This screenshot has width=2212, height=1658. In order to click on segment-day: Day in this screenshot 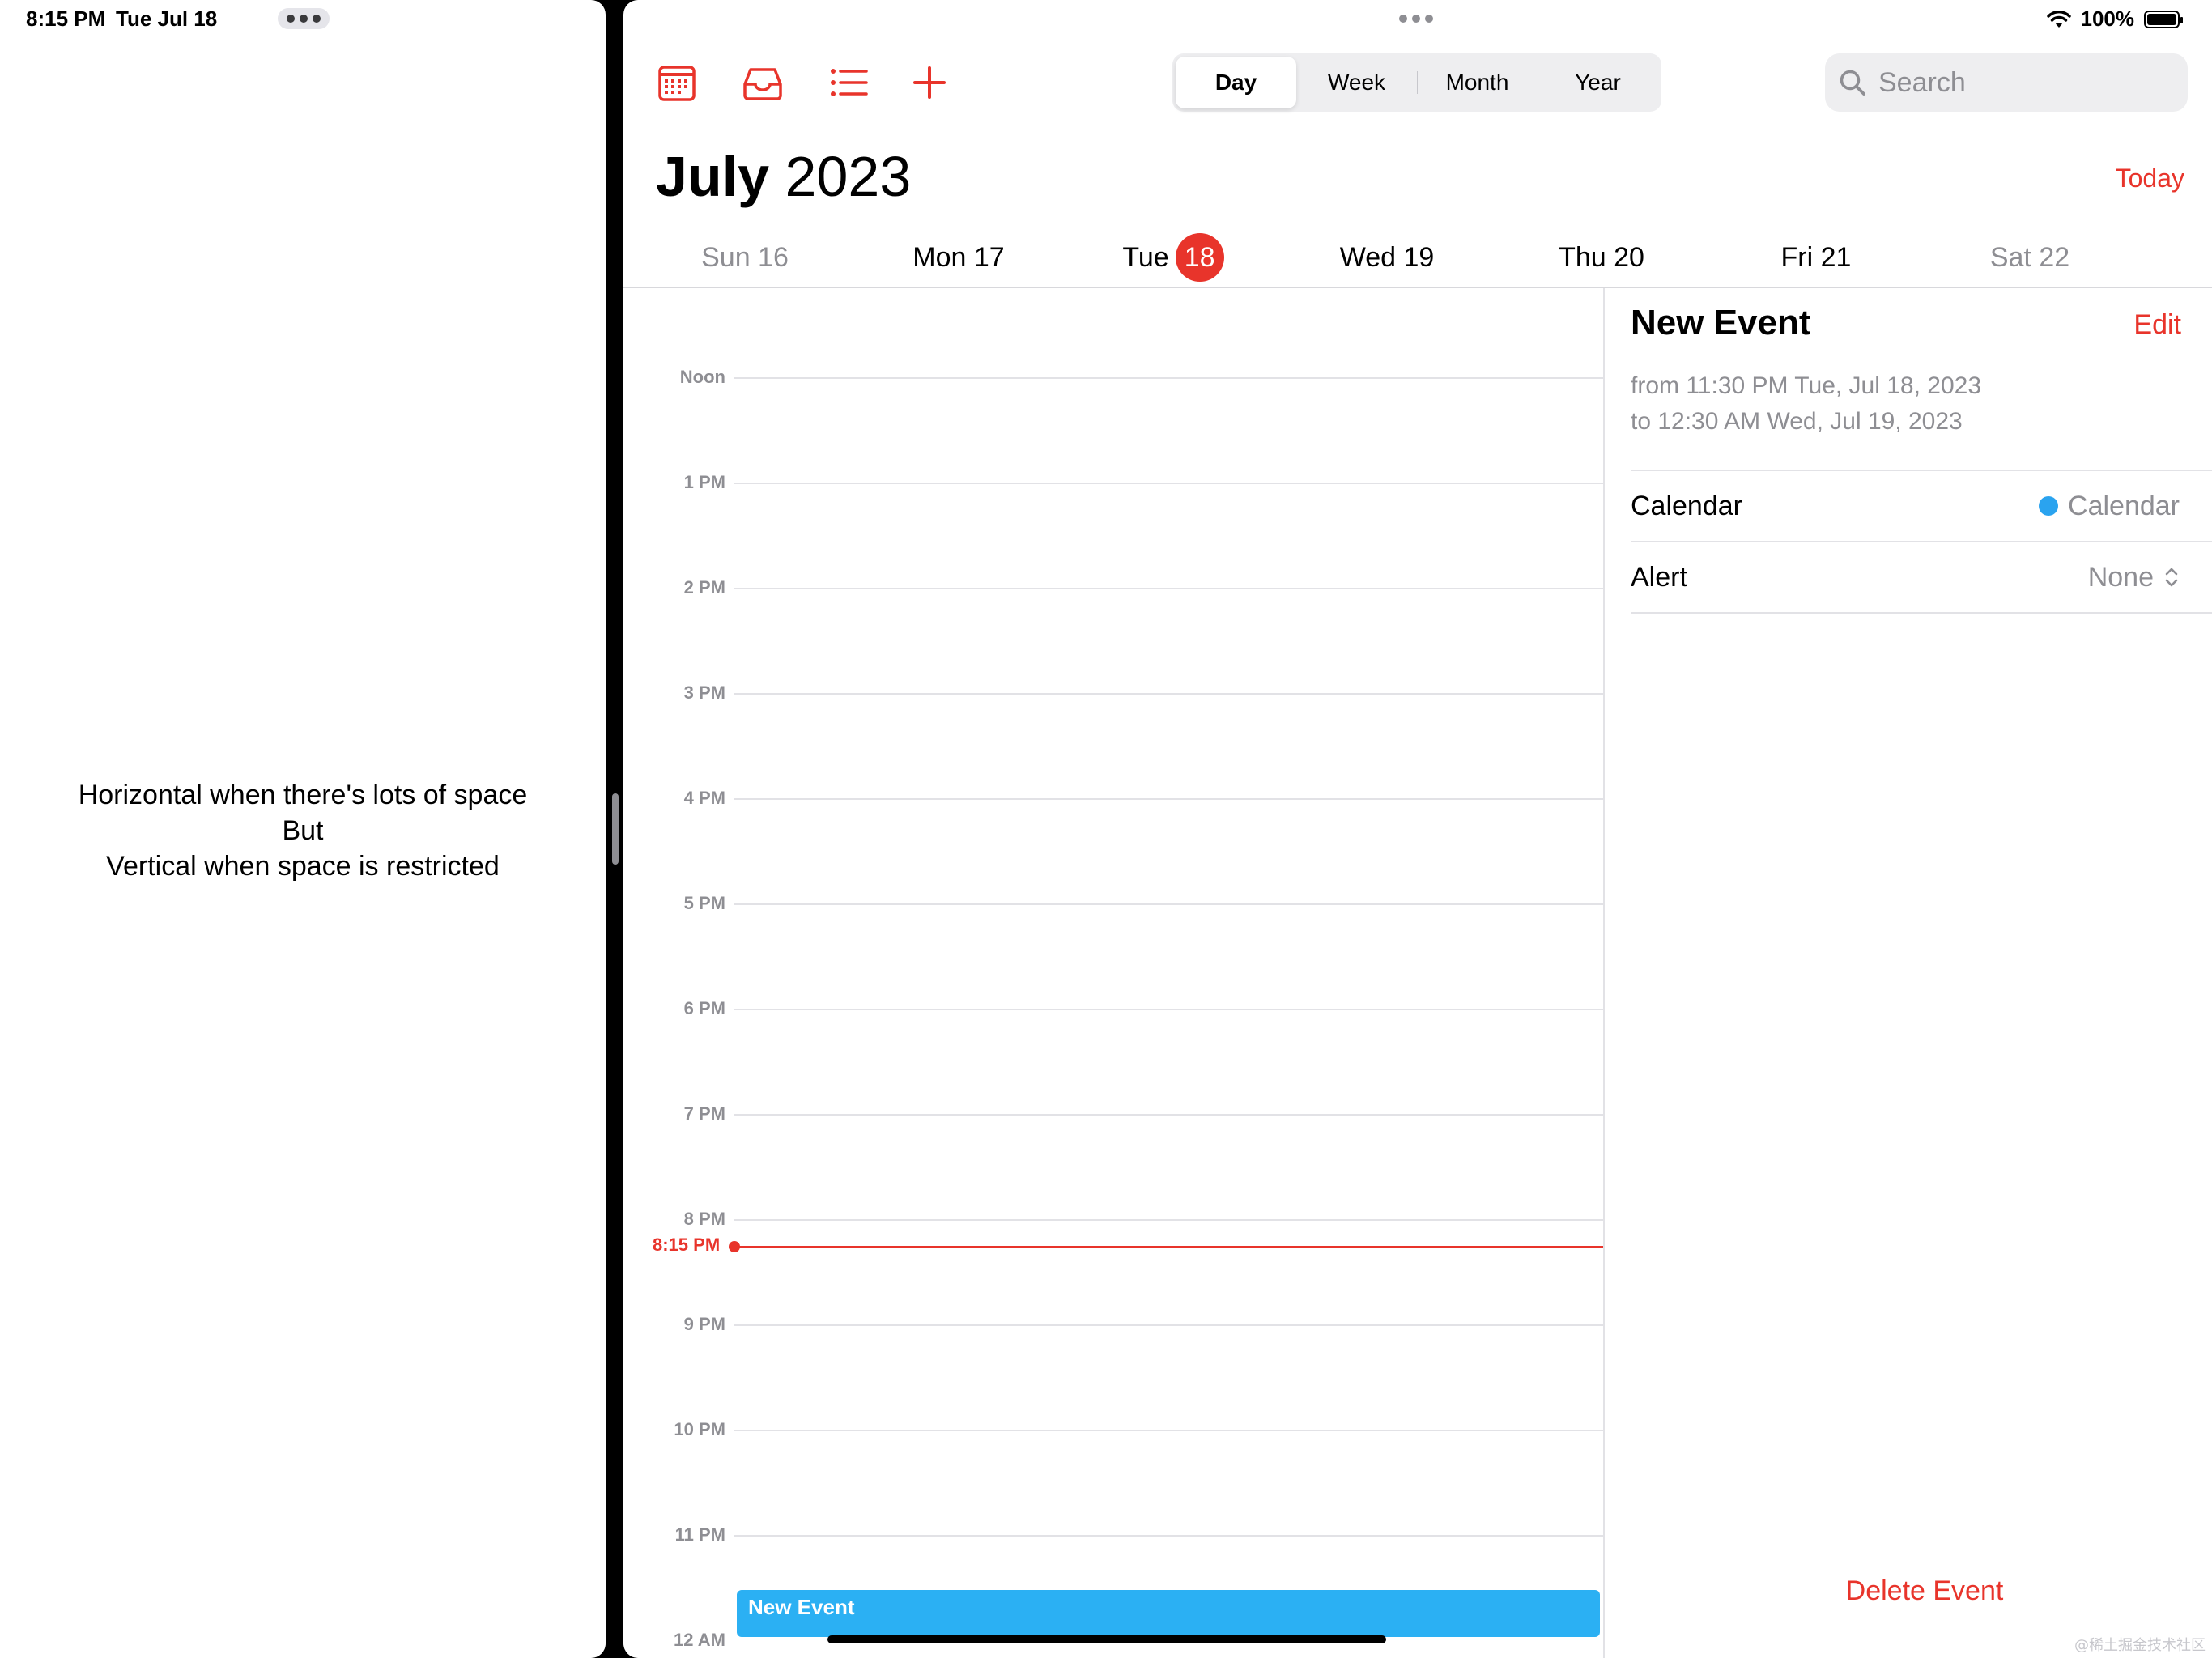, I will do `click(1236, 82)`.